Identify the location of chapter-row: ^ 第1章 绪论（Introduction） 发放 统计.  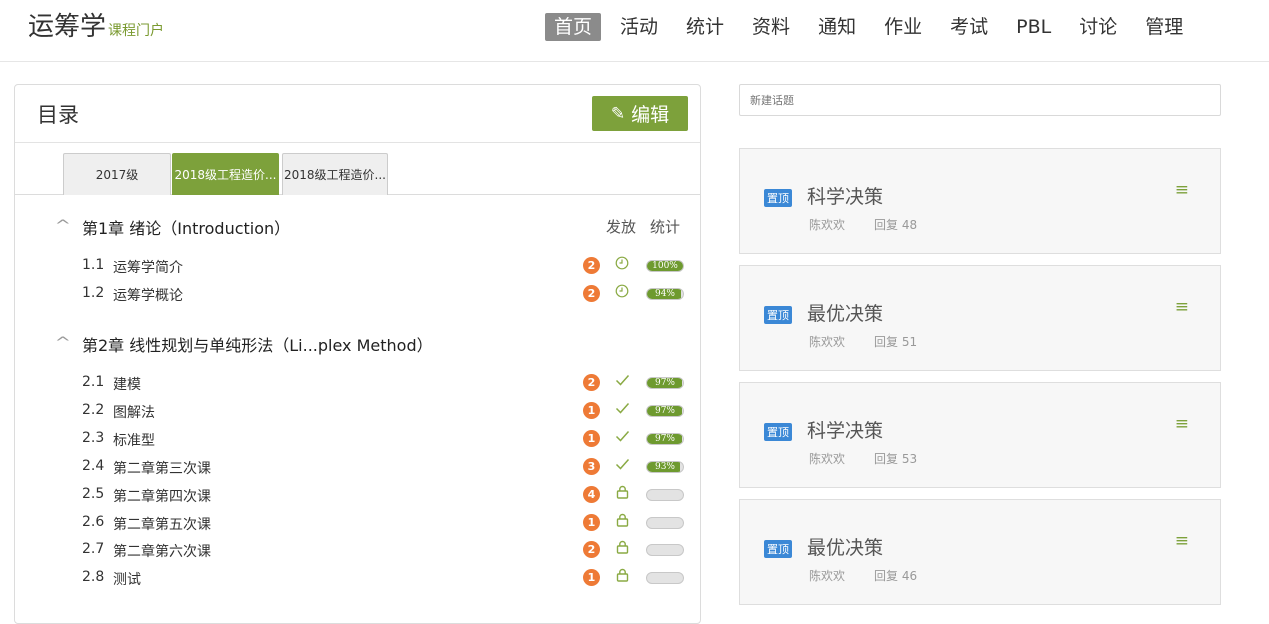
(358, 227).